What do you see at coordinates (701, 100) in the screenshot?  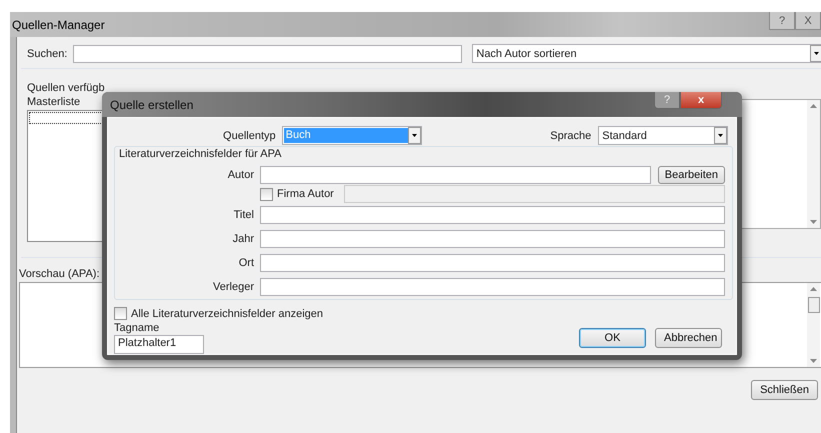 I see `close-button: x` at bounding box center [701, 100].